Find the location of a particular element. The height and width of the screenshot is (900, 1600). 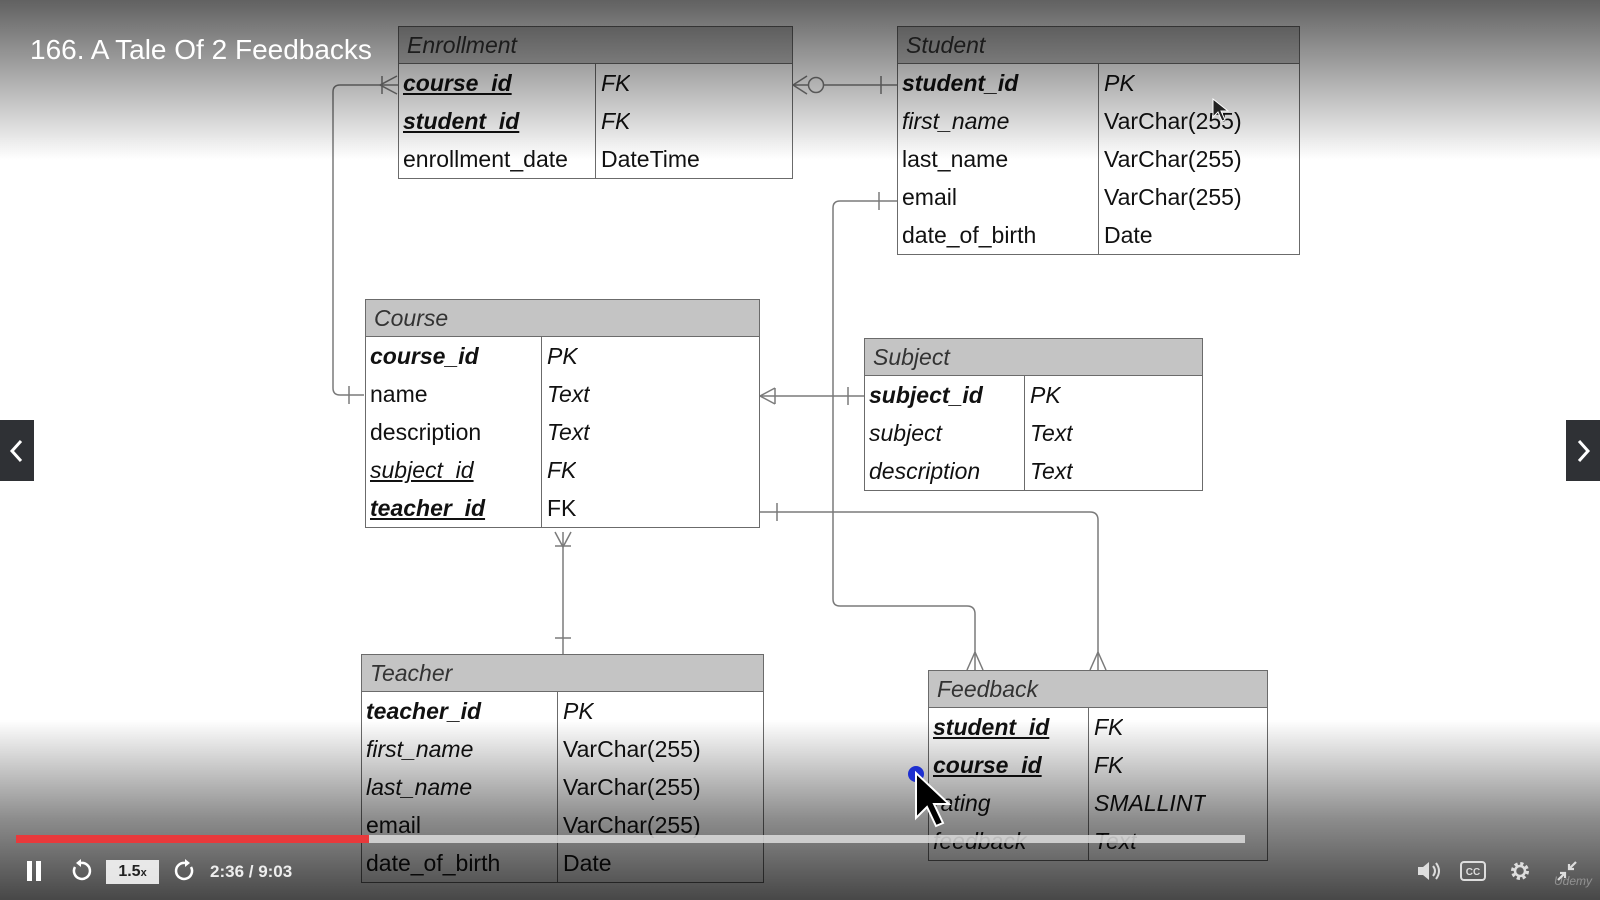

volume-button is located at coordinates (1429, 871).